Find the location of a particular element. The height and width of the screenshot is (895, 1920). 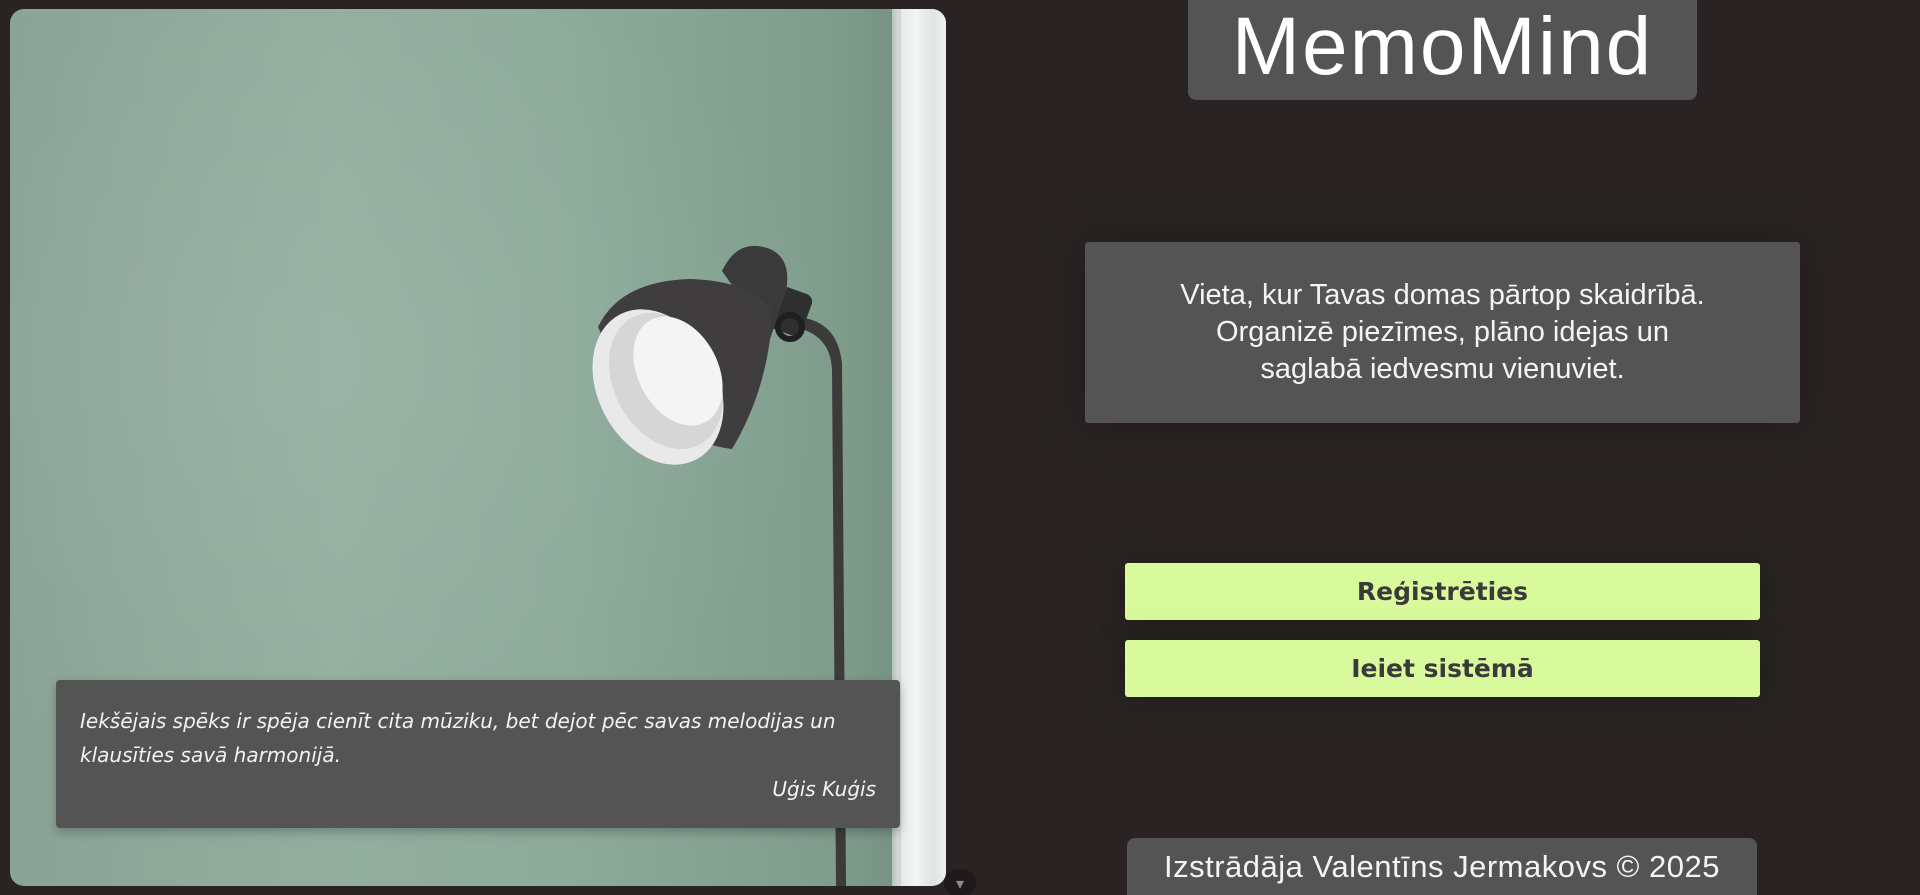

register-button: Reģistrēties is located at coordinates (1442, 591).